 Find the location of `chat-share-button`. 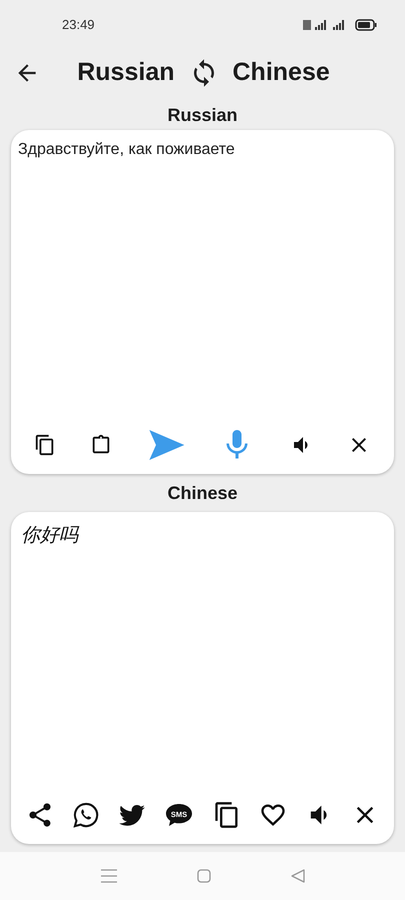

chat-share-button is located at coordinates (86, 815).